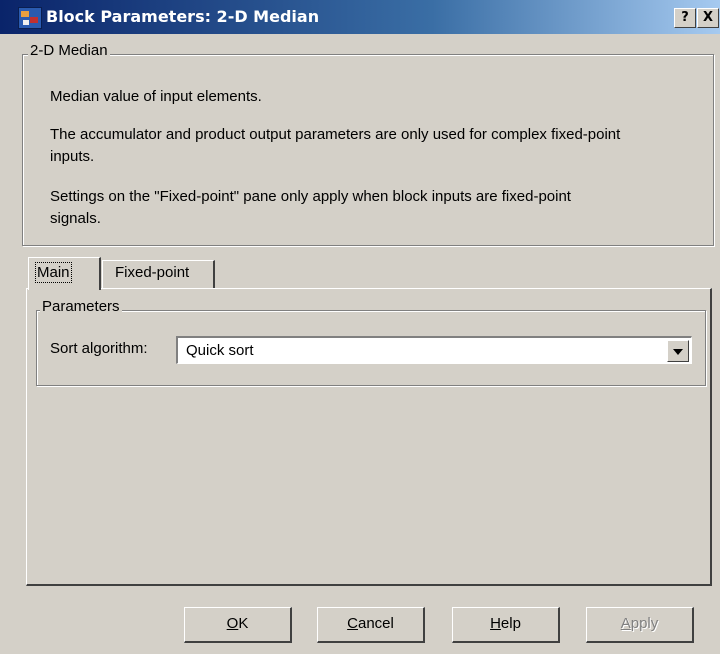 The height and width of the screenshot is (654, 720). I want to click on tab-main: Main, so click(64, 273).